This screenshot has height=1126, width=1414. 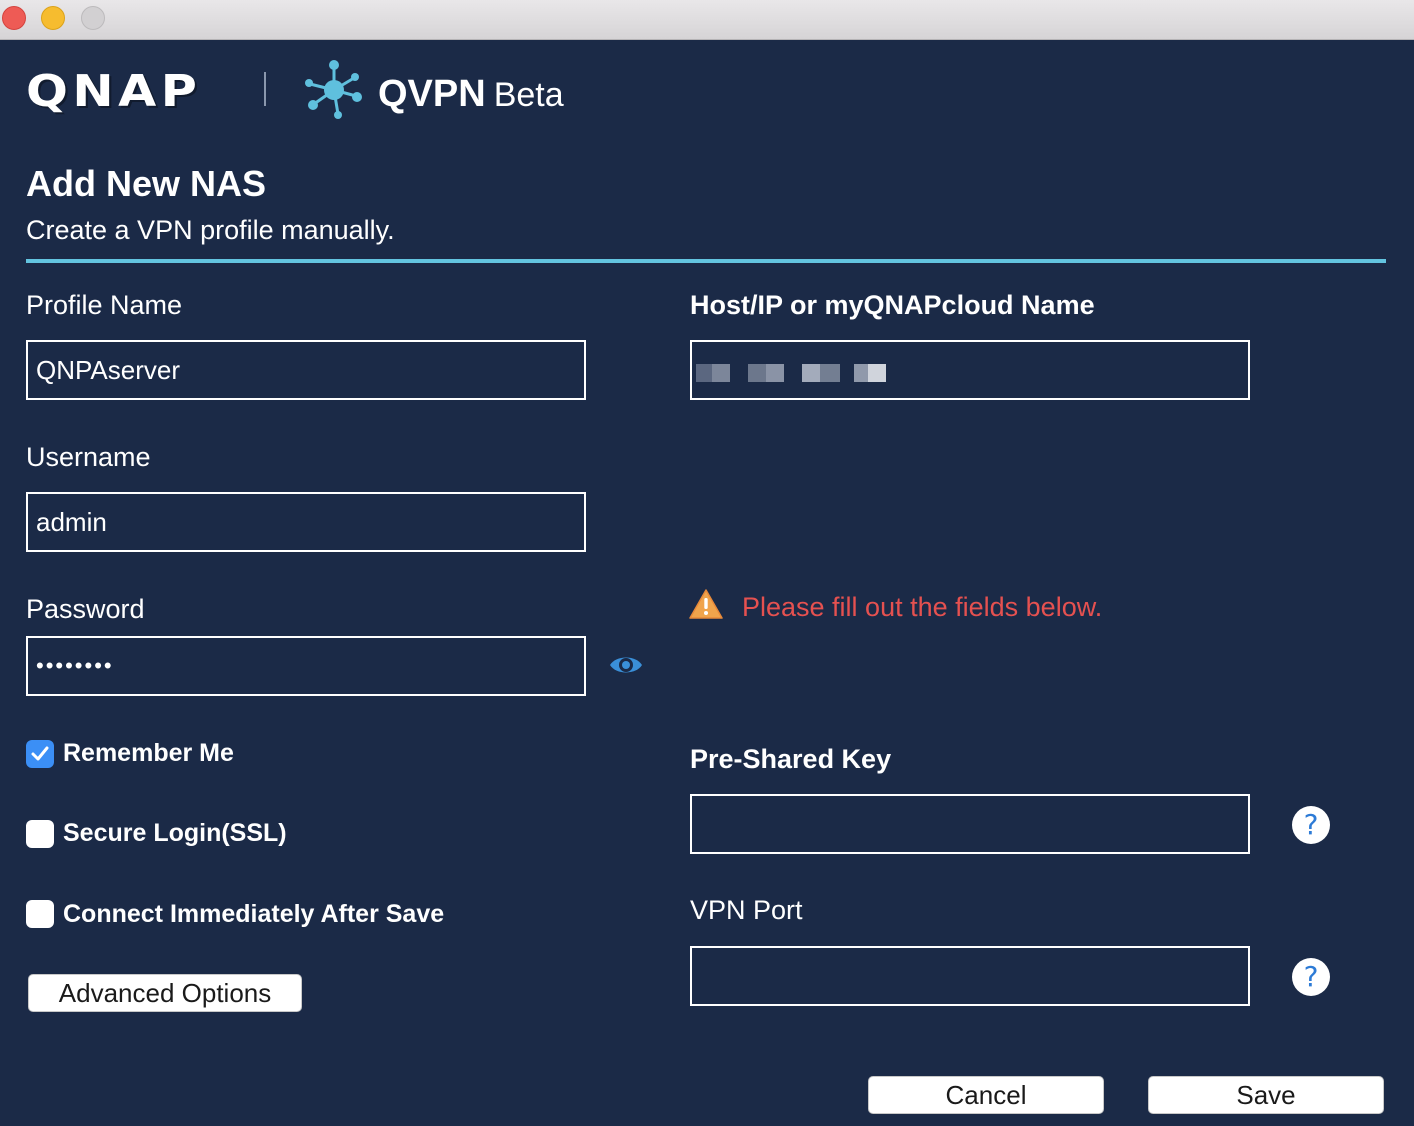 What do you see at coordinates (1266, 1095) in the screenshot?
I see `save-button: Save` at bounding box center [1266, 1095].